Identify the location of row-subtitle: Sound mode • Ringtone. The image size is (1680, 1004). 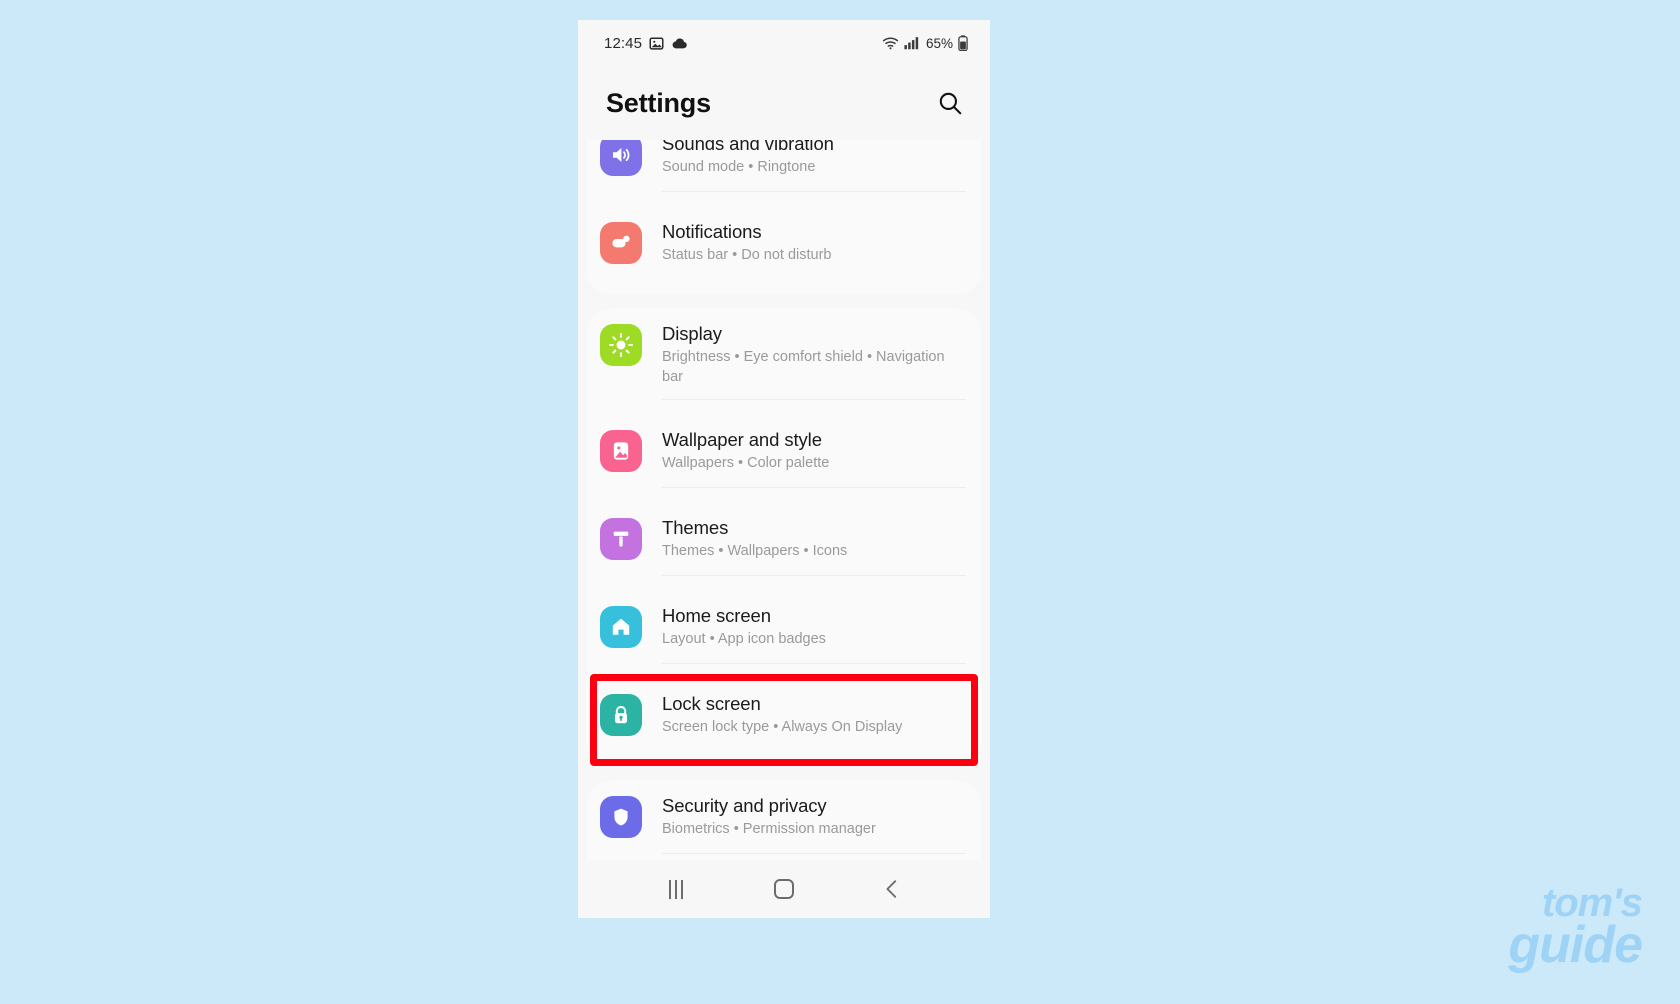
(739, 167).